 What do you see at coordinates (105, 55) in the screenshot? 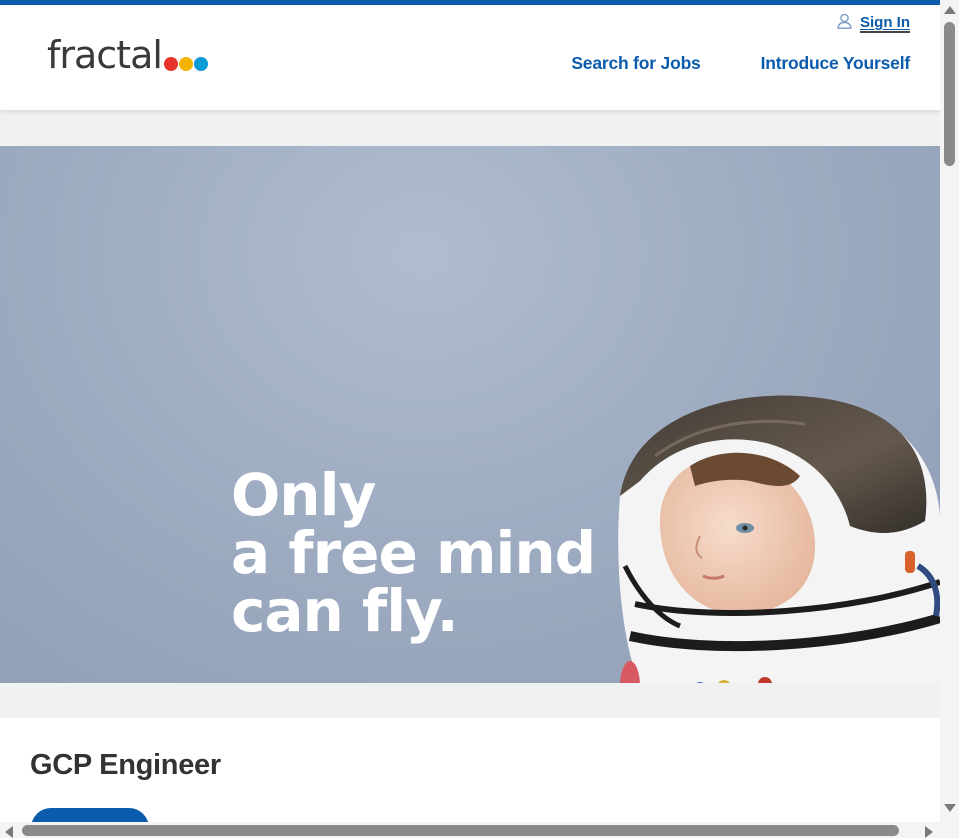
I see `logo-wordmark: fractal` at bounding box center [105, 55].